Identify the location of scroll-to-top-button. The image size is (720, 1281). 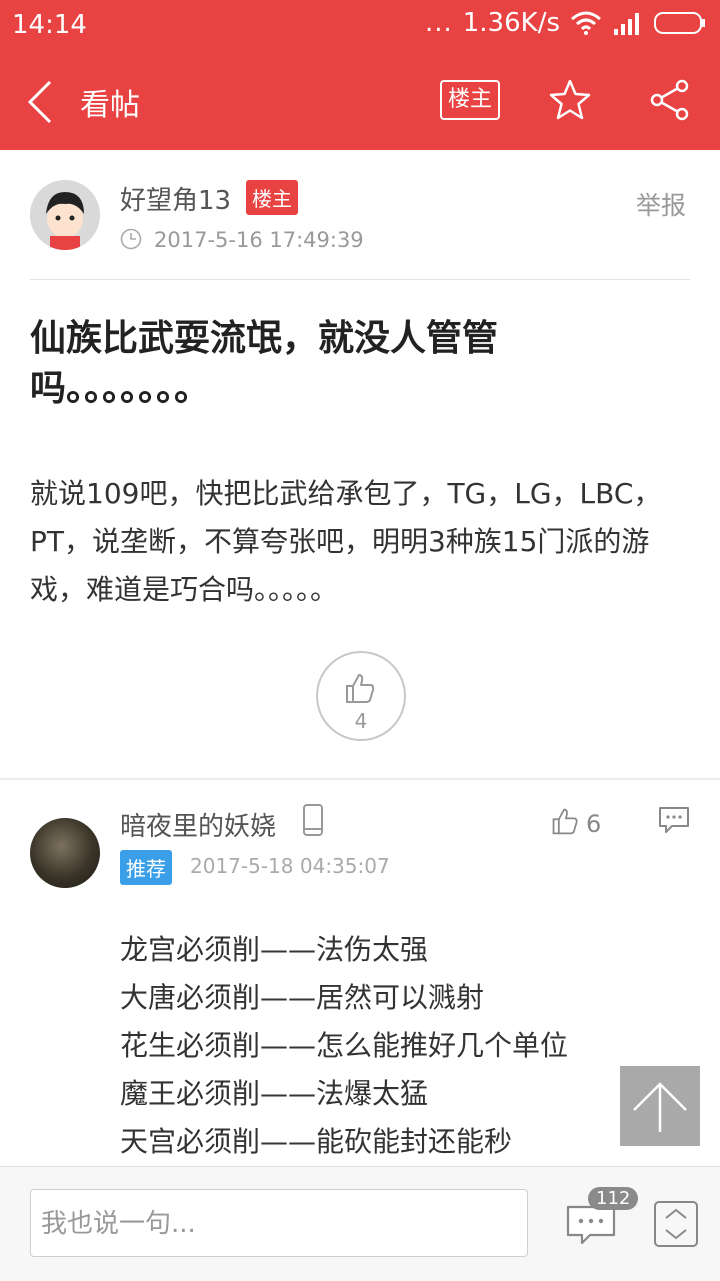
(660, 1106).